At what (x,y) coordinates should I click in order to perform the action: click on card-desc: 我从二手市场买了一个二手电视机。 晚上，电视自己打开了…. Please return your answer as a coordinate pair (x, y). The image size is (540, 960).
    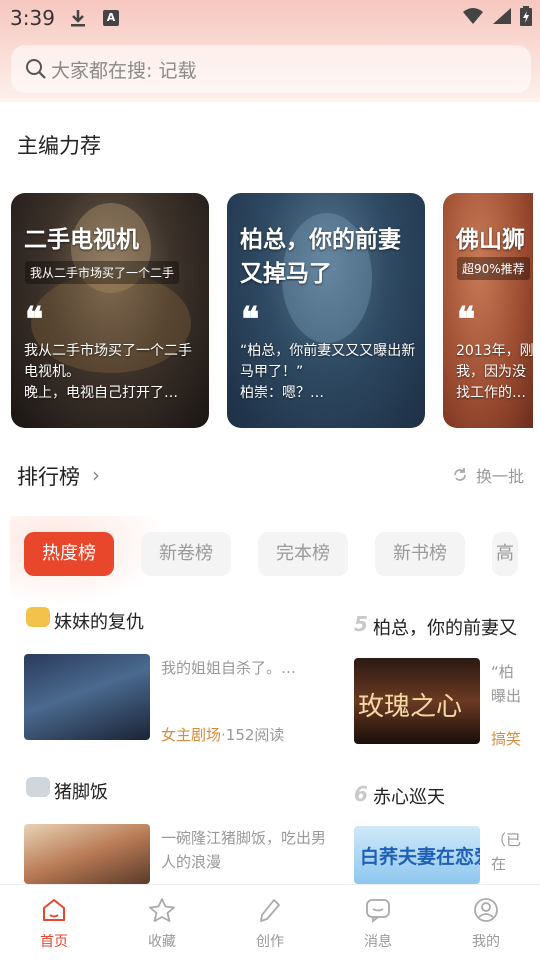
    Looking at the image, I should click on (108, 372).